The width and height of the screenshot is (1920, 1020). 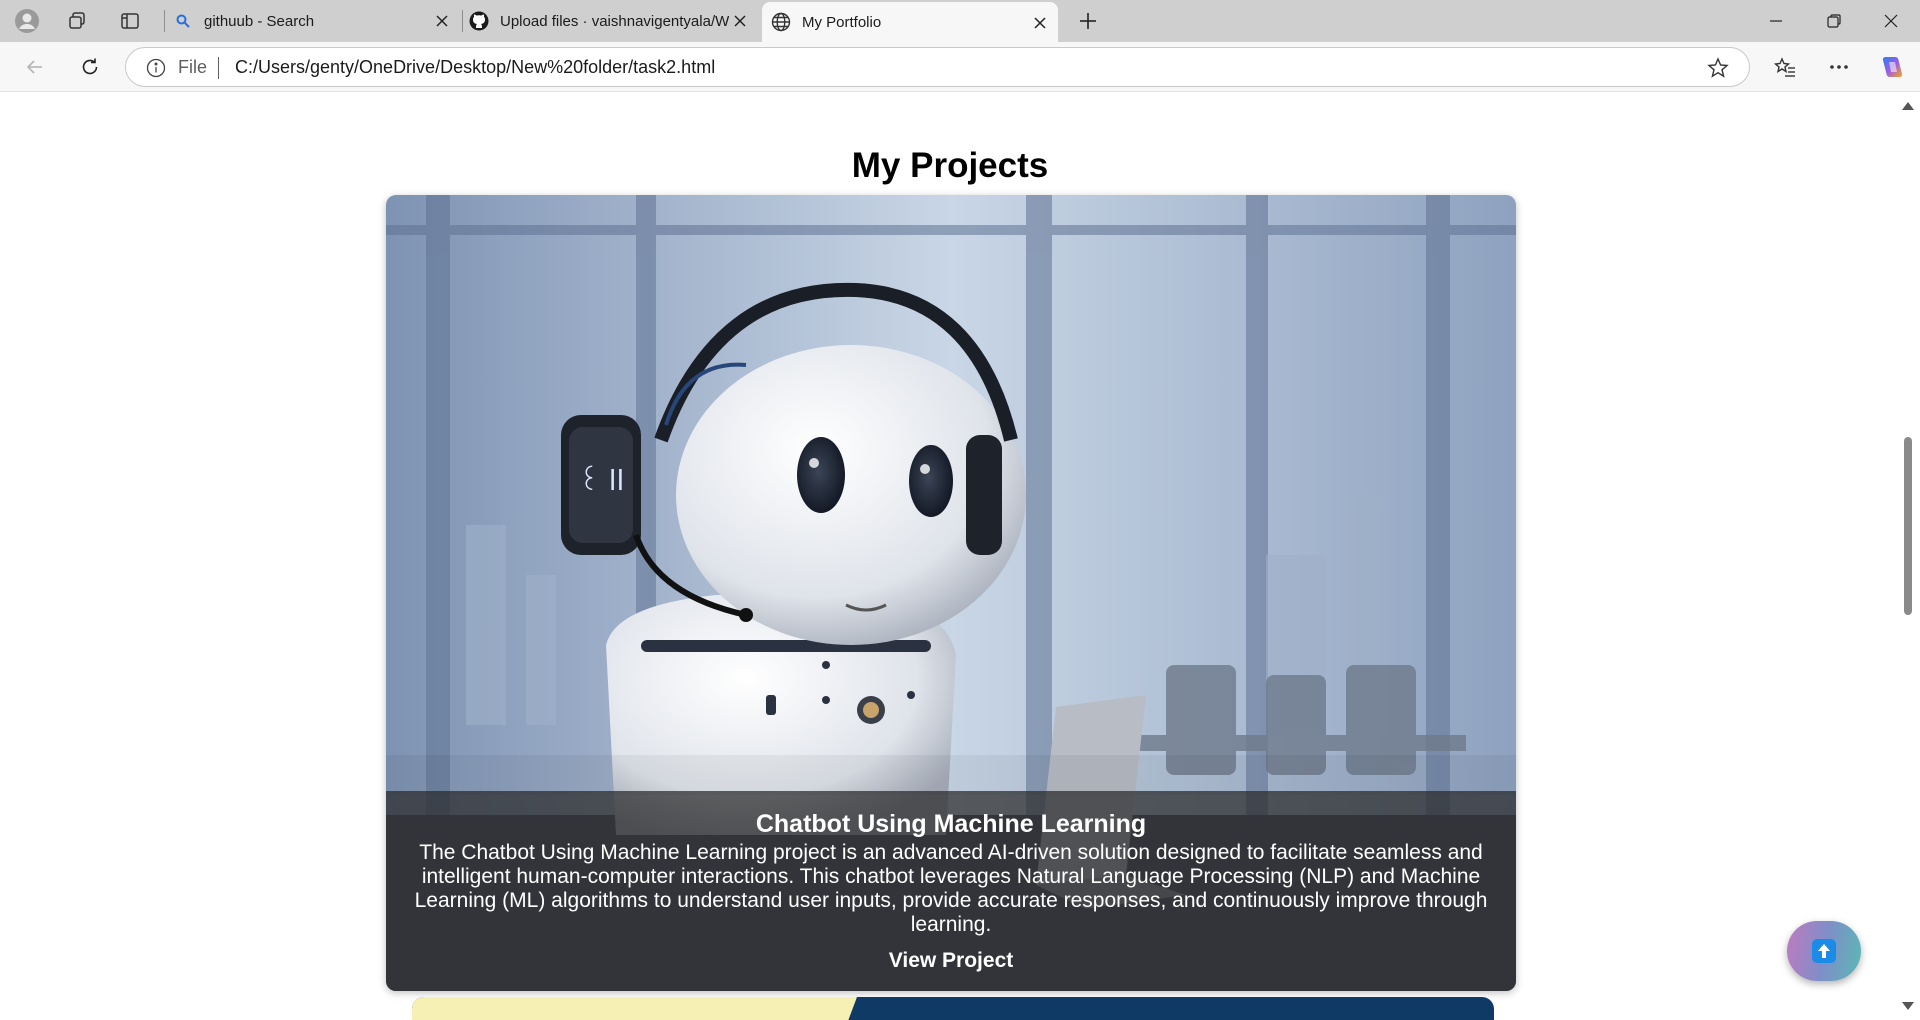 What do you see at coordinates (1908, 1006) in the screenshot?
I see `scroll-down-arrow-icon` at bounding box center [1908, 1006].